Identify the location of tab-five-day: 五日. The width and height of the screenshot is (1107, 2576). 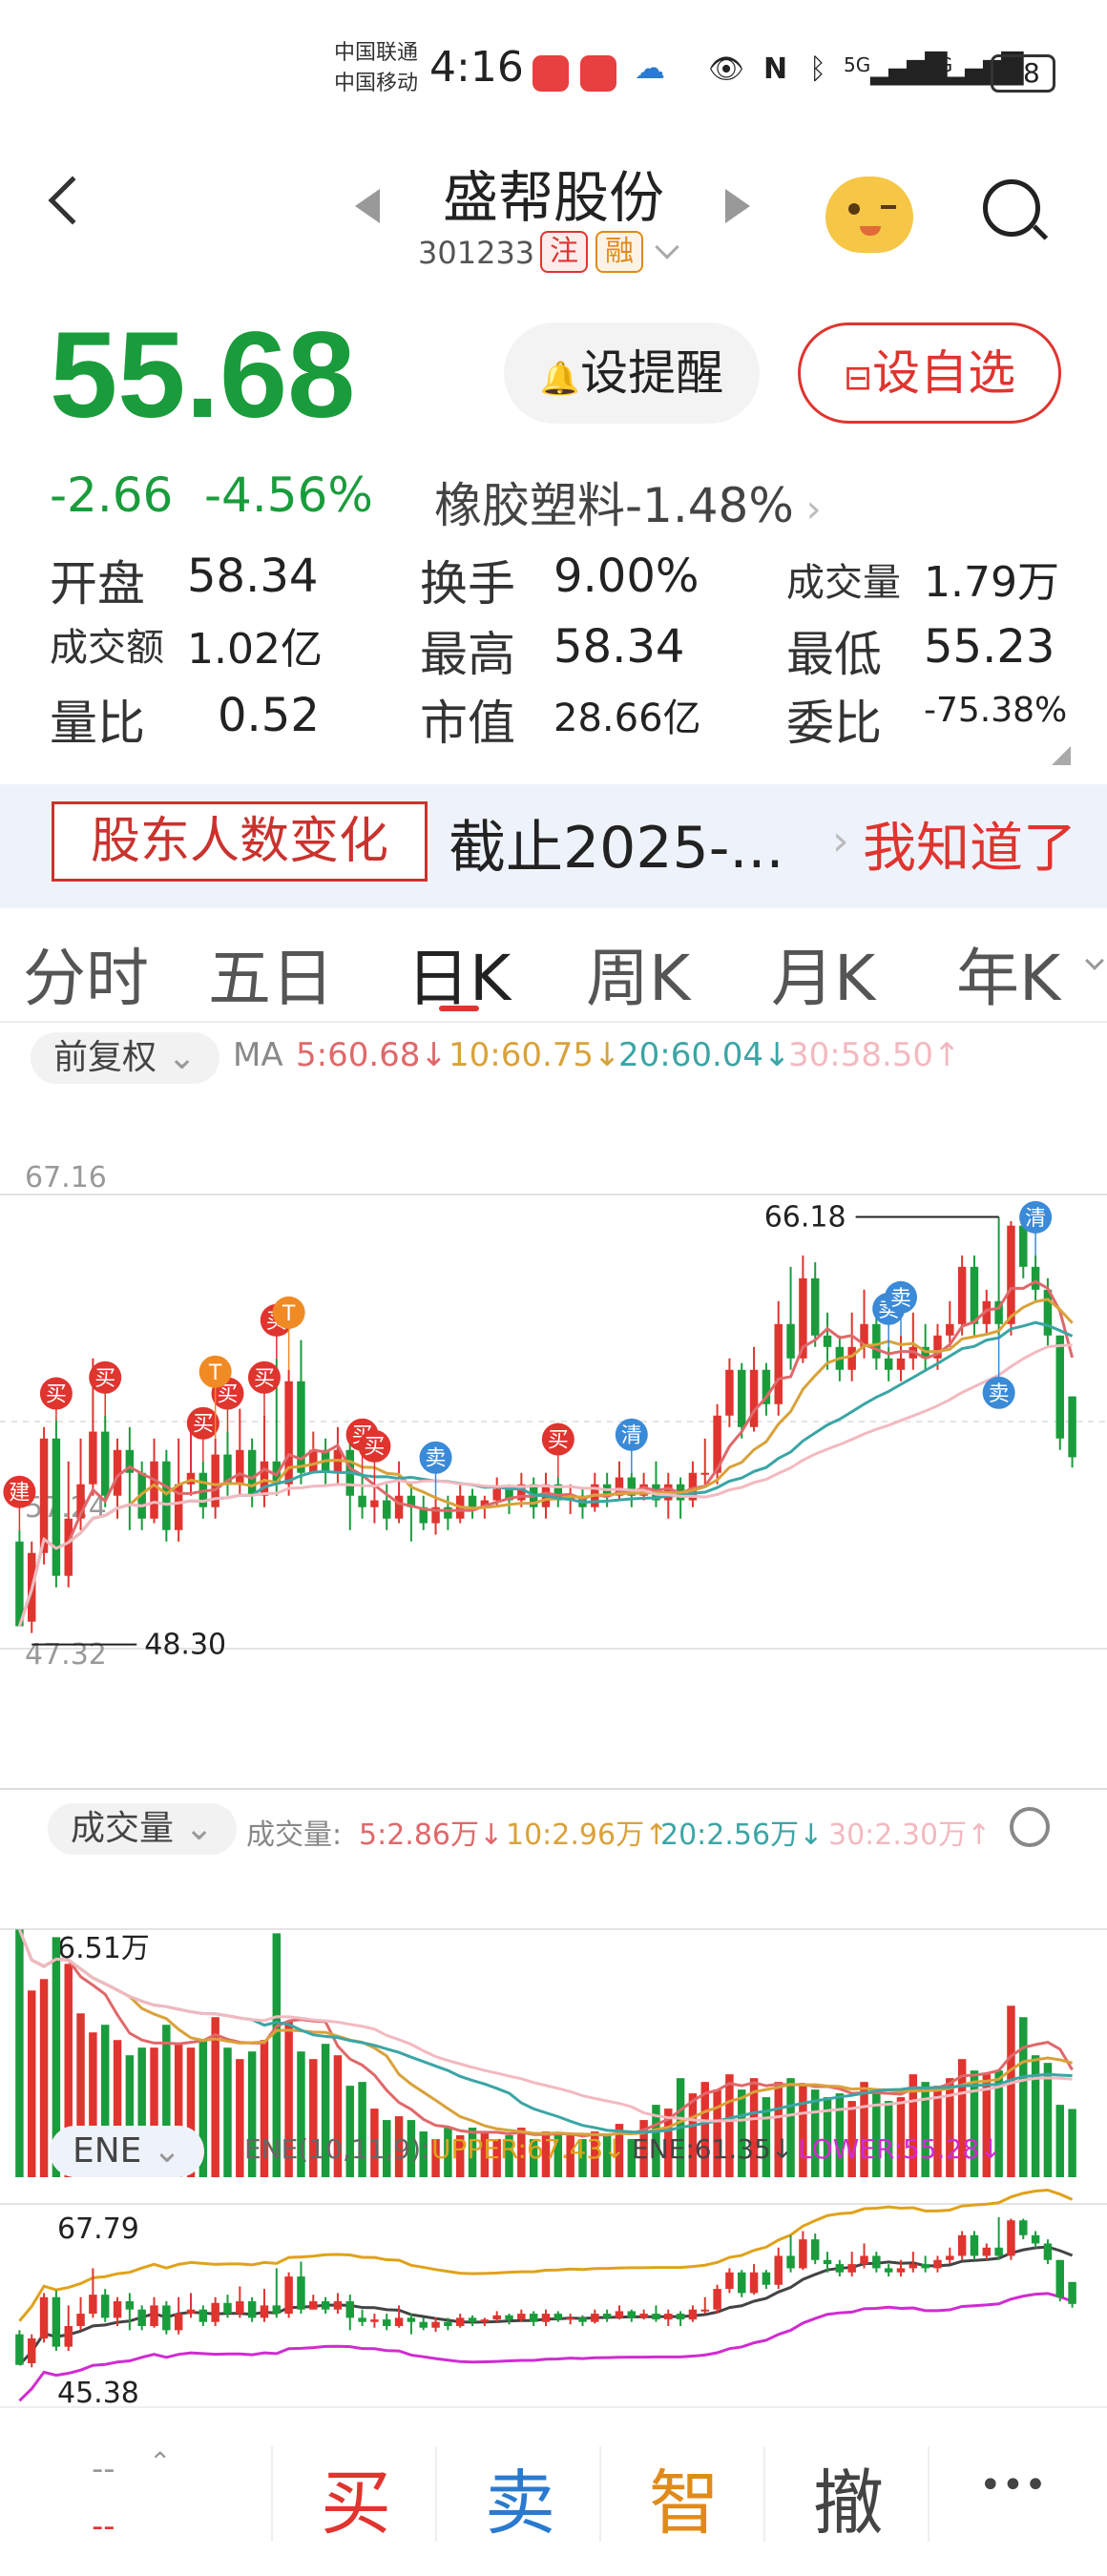
(271, 973).